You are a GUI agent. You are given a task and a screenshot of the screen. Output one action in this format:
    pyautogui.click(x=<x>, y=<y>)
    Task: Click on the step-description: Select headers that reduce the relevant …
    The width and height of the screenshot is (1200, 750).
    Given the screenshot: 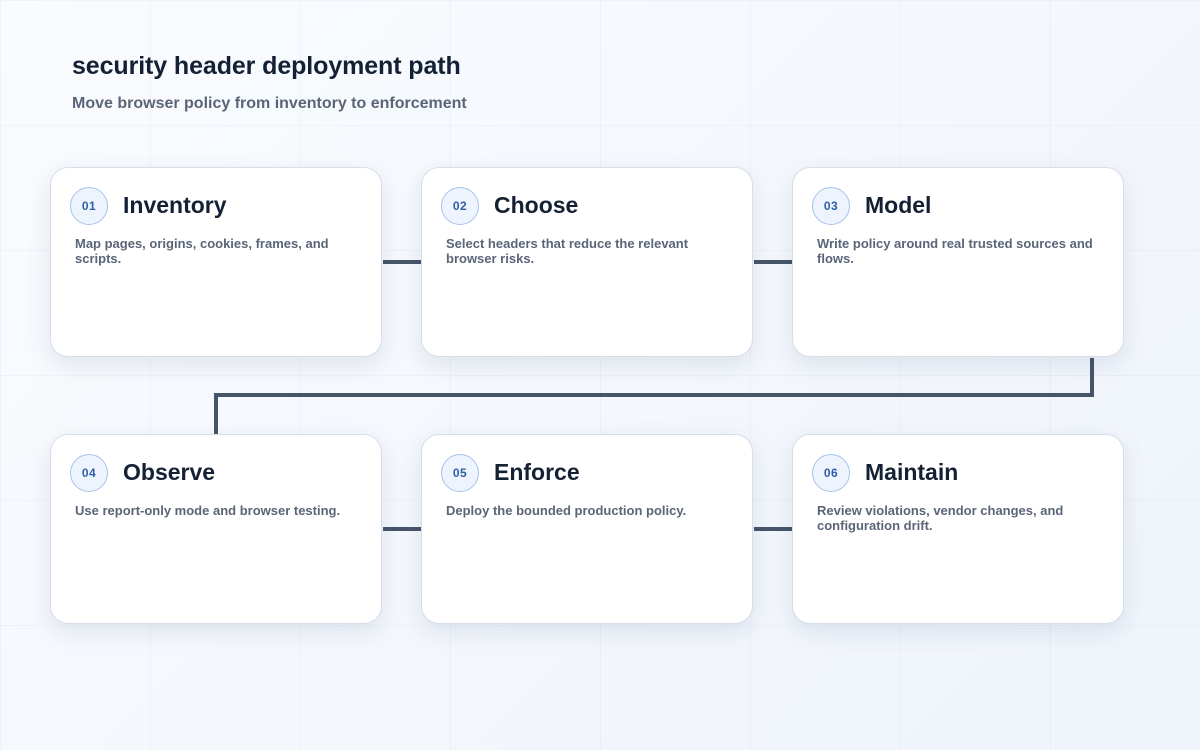 What is the action you would take?
    pyautogui.click(x=567, y=251)
    